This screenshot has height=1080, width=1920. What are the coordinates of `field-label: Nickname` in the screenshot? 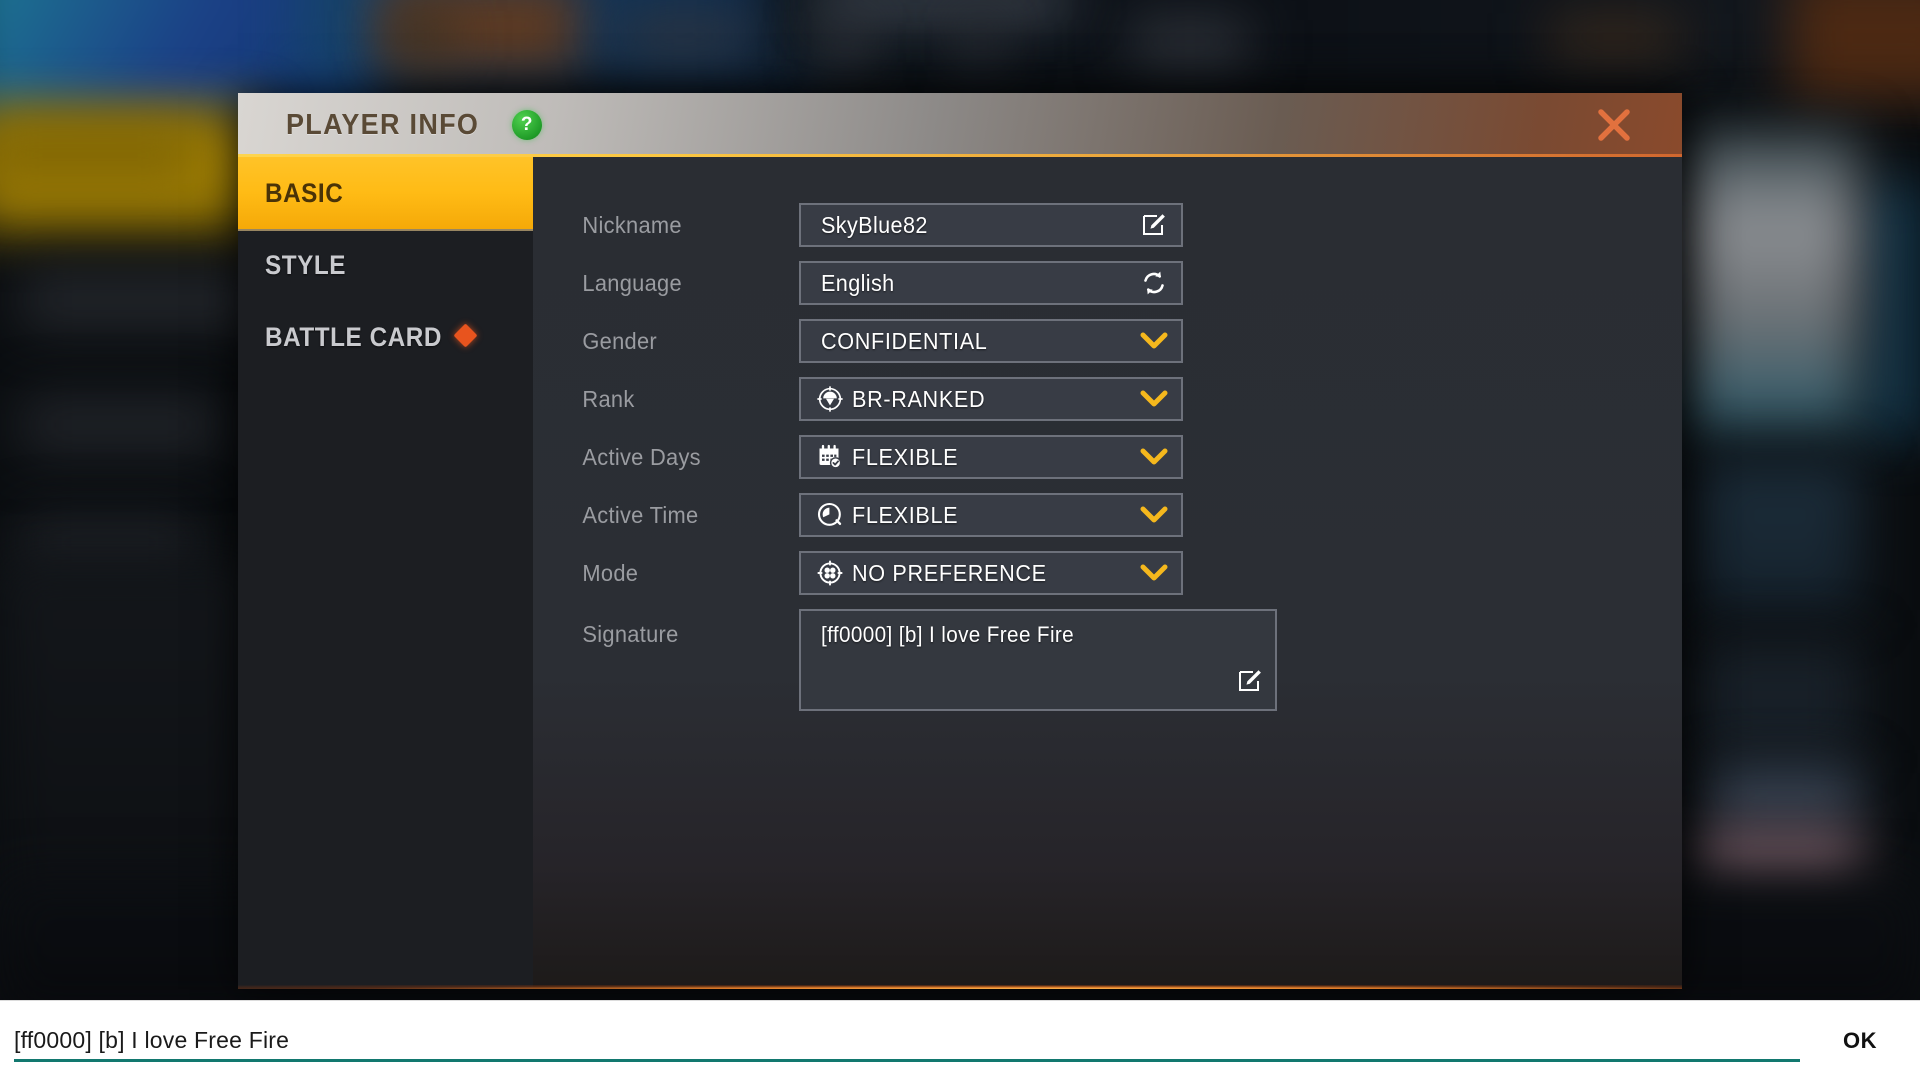 It's located at (632, 224).